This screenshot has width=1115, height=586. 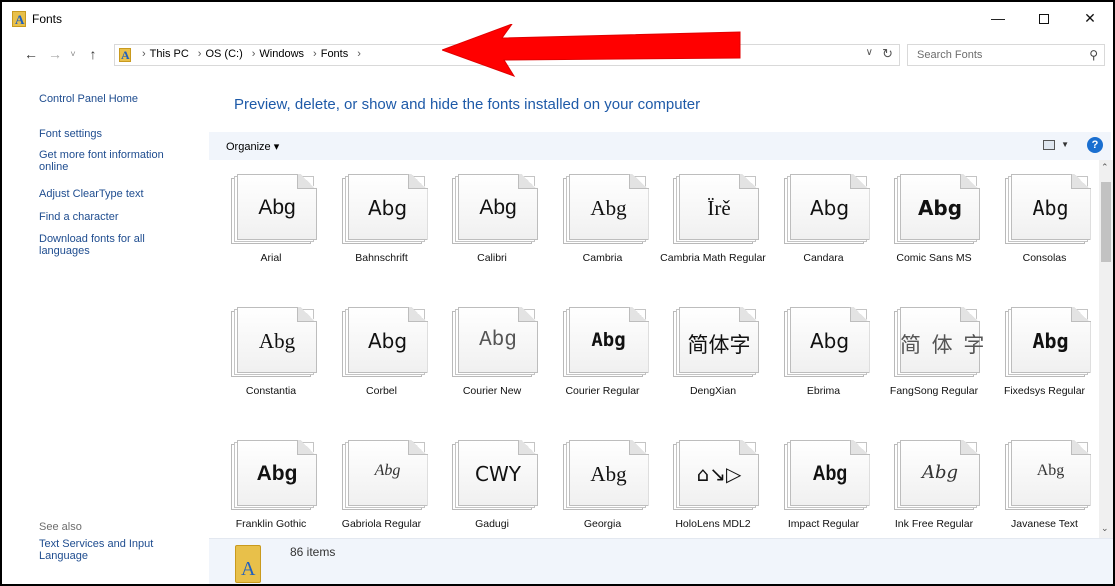 What do you see at coordinates (93, 54) in the screenshot?
I see `up-button: ↑` at bounding box center [93, 54].